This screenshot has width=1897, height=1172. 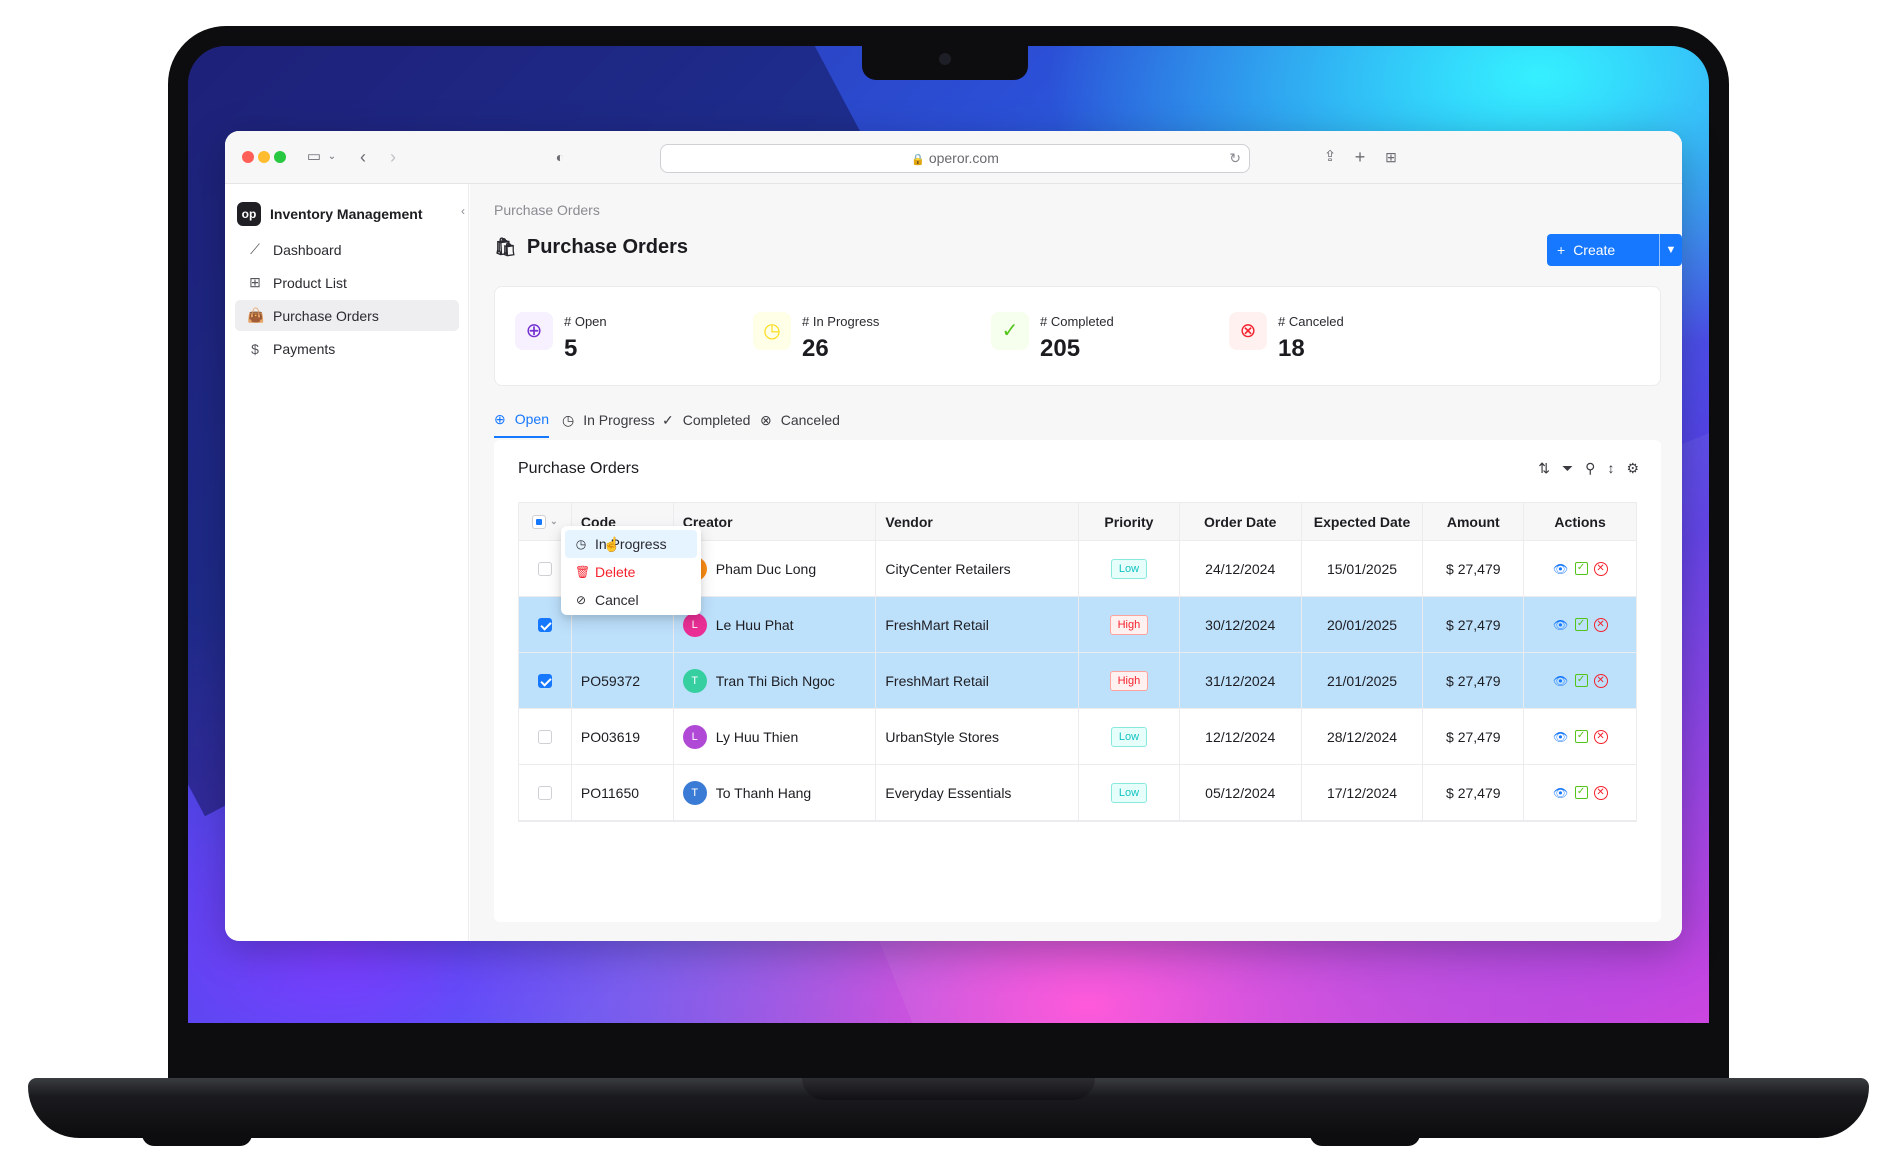 I want to click on column-height-icon: ↕, so click(x=1610, y=468).